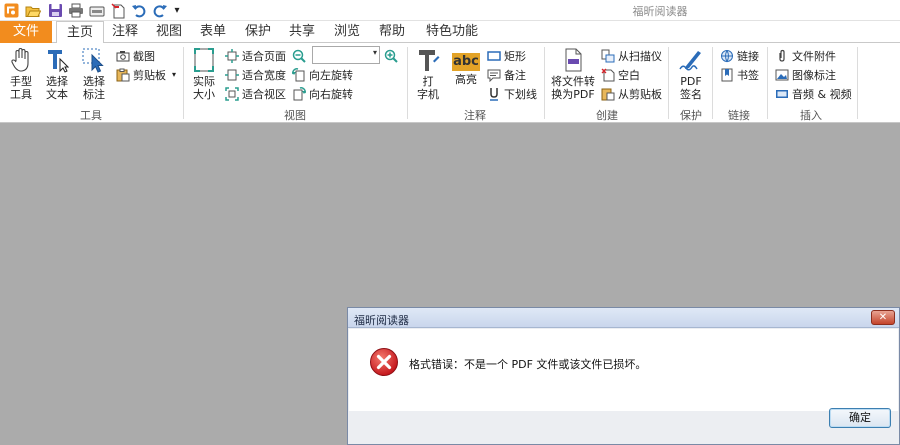  I want to click on snapshot-button: 截图, so click(135, 55).